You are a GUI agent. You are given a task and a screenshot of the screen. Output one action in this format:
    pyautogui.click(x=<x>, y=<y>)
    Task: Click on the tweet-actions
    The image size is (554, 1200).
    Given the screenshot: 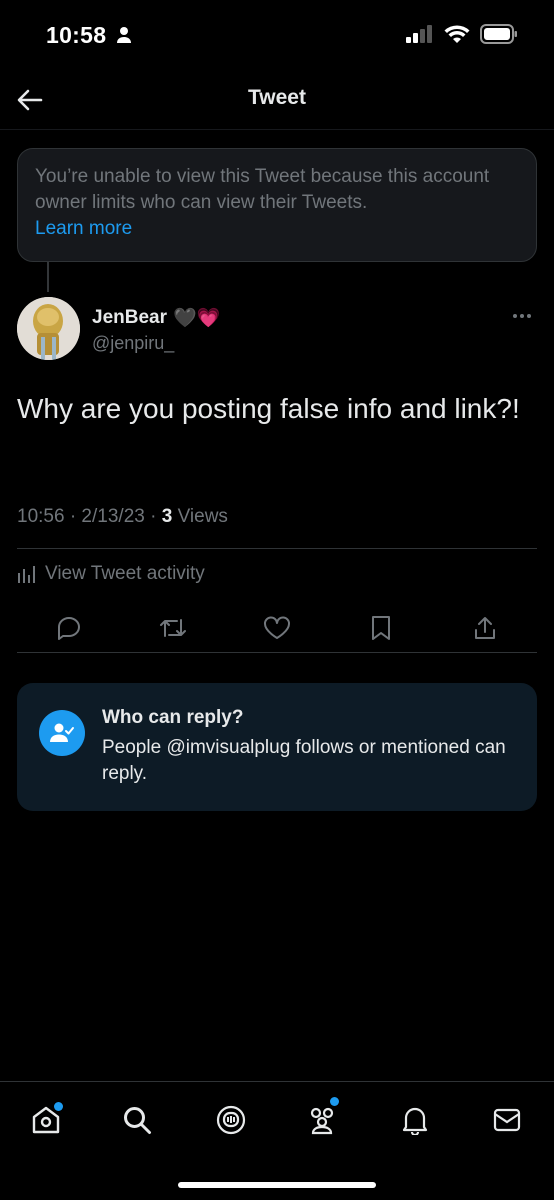 What is the action you would take?
    pyautogui.click(x=277, y=628)
    